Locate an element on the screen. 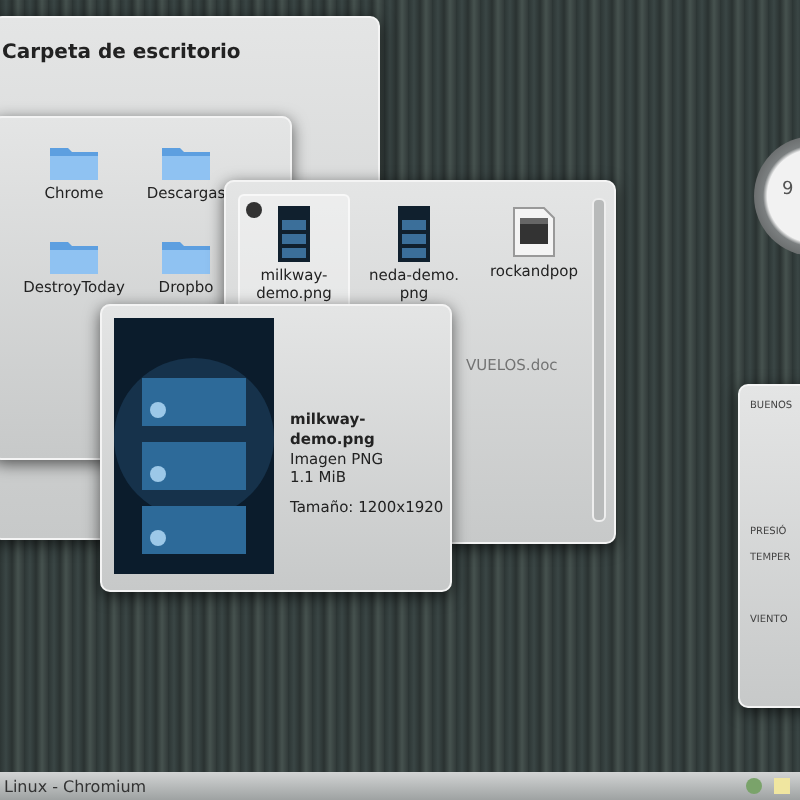  clock-numeral: 9 is located at coordinates (788, 190).